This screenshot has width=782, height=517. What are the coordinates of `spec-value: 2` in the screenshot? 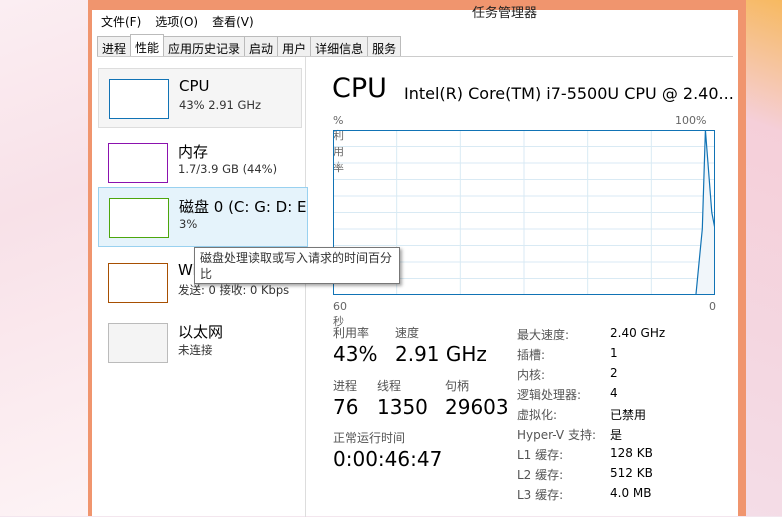 It's located at (614, 373).